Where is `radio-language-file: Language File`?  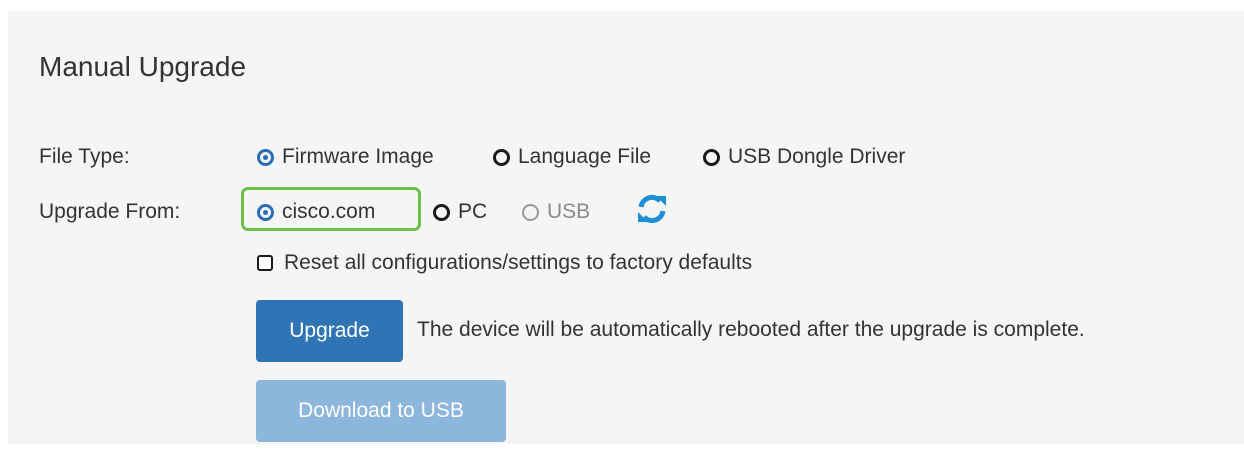
radio-language-file: Language File is located at coordinates (572, 157).